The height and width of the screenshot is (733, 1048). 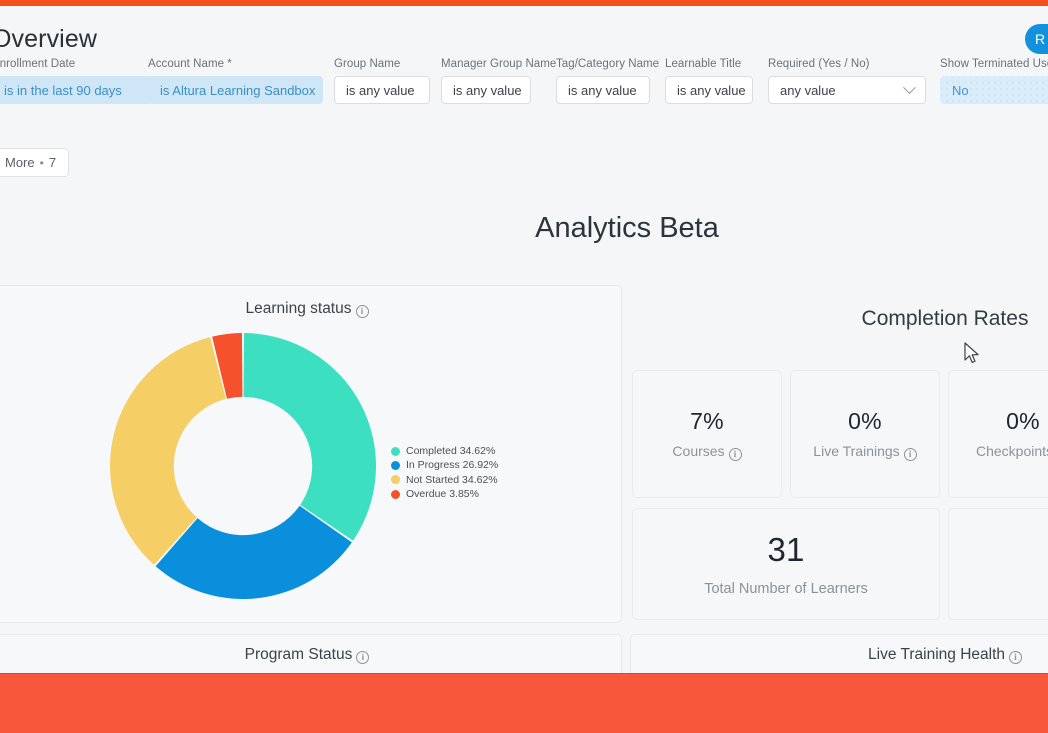 I want to click on legend-item: Overdue 3.85%, so click(x=444, y=494).